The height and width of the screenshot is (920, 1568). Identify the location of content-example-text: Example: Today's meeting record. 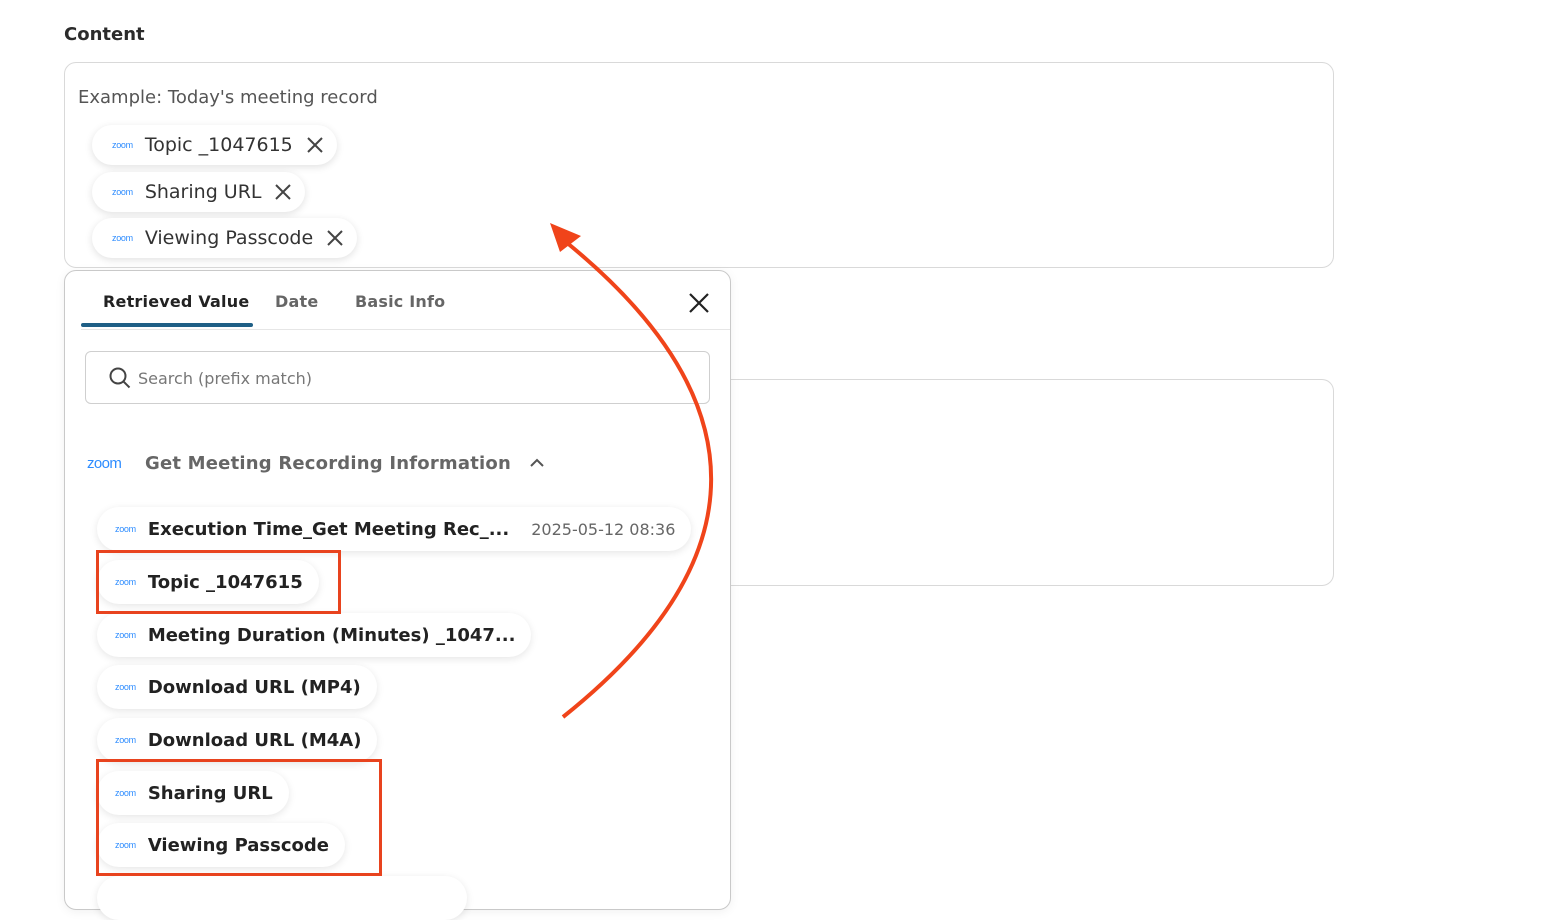
(228, 97).